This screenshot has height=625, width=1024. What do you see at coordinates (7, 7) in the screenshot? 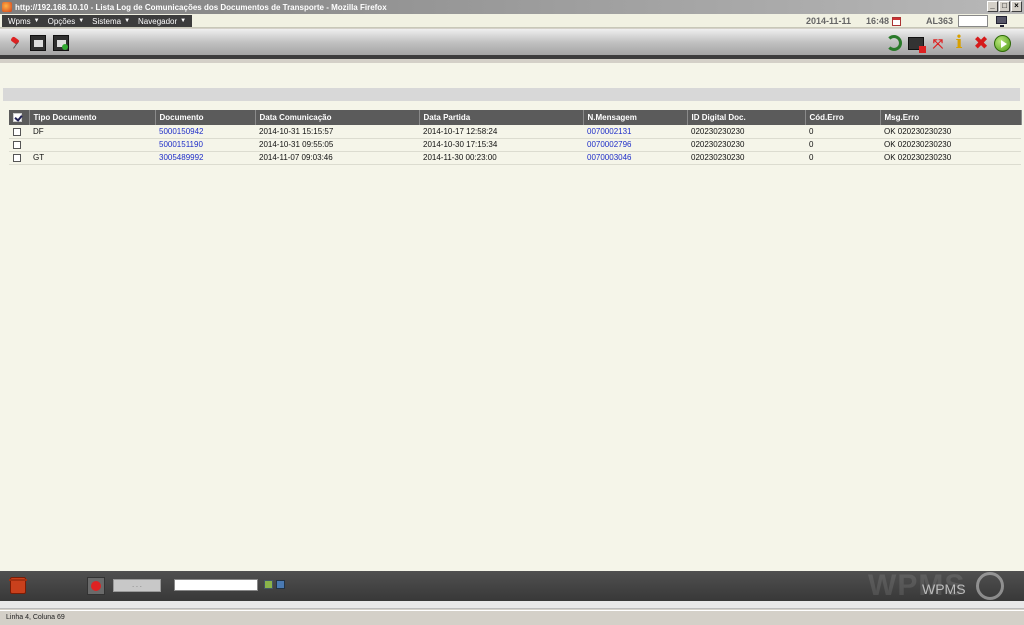
I see `firefox-icon` at bounding box center [7, 7].